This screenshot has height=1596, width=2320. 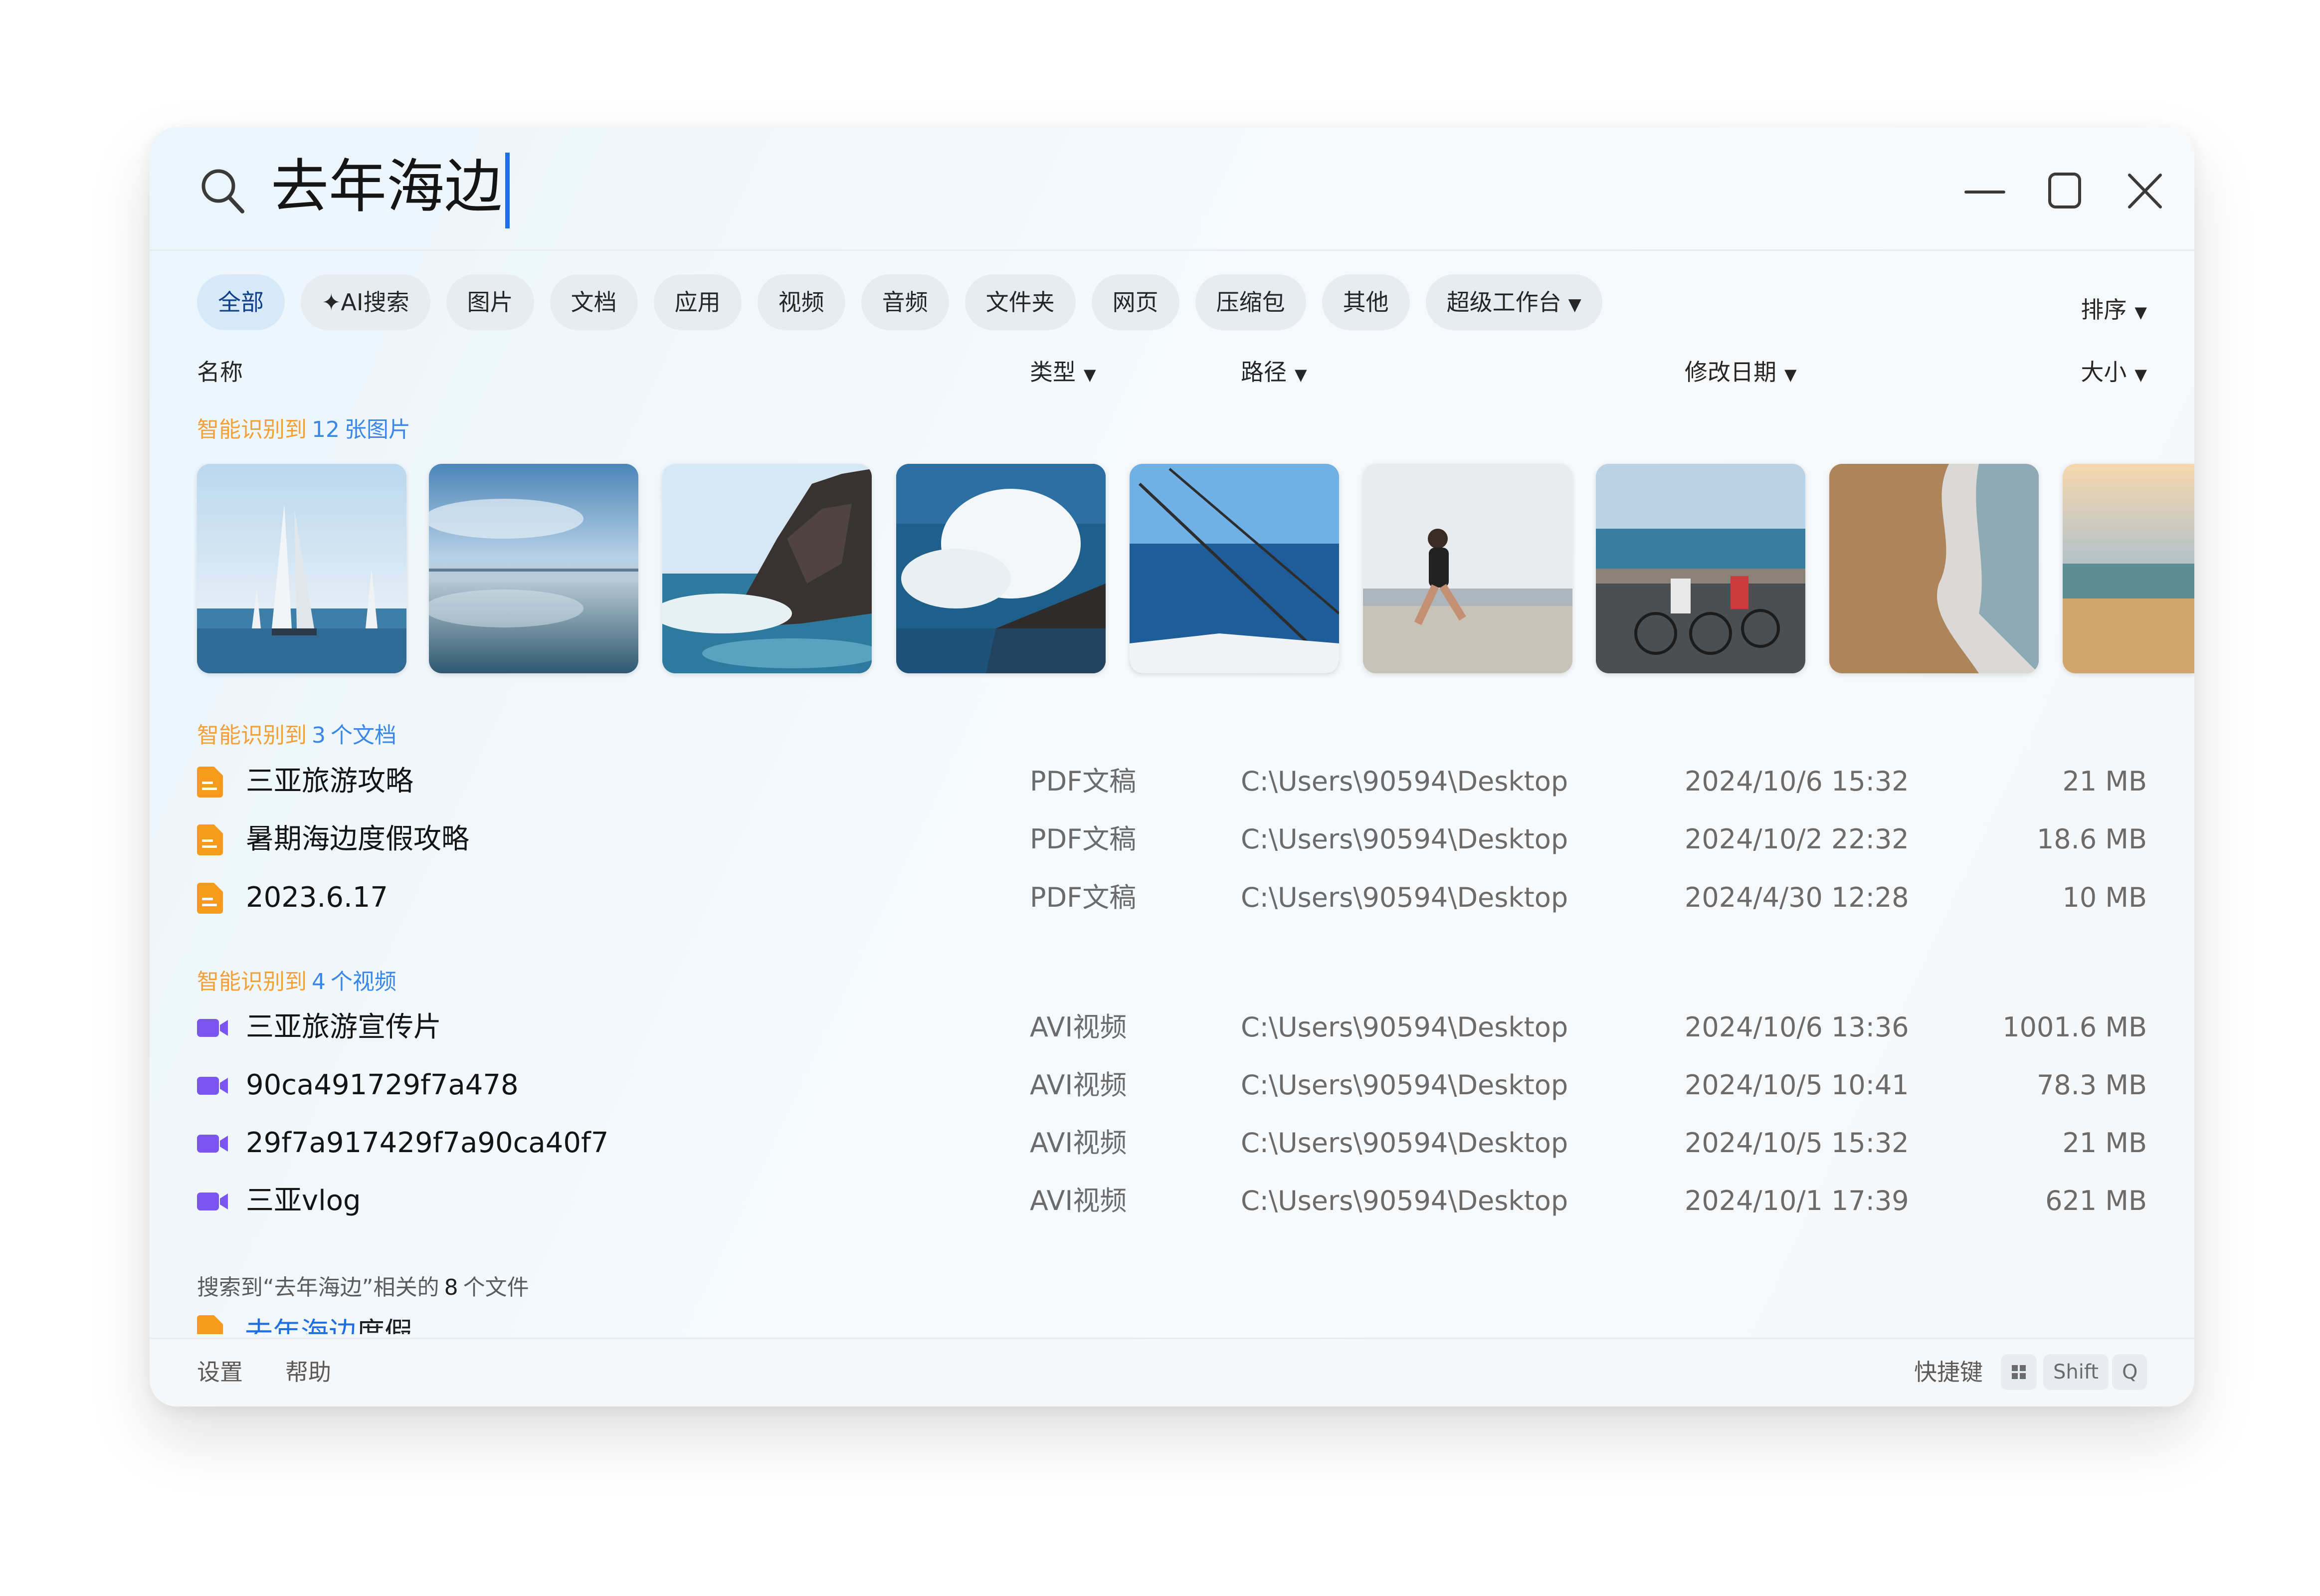 I want to click on column-header-name: 名称, so click(x=220, y=370).